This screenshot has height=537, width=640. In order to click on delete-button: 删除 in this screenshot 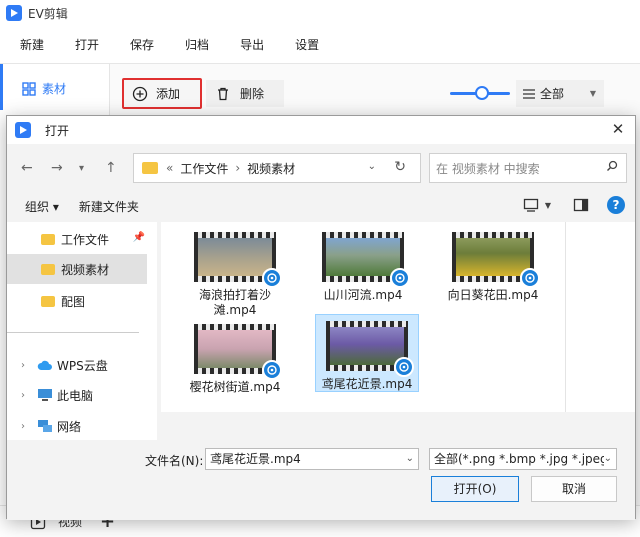, I will do `click(245, 93)`.